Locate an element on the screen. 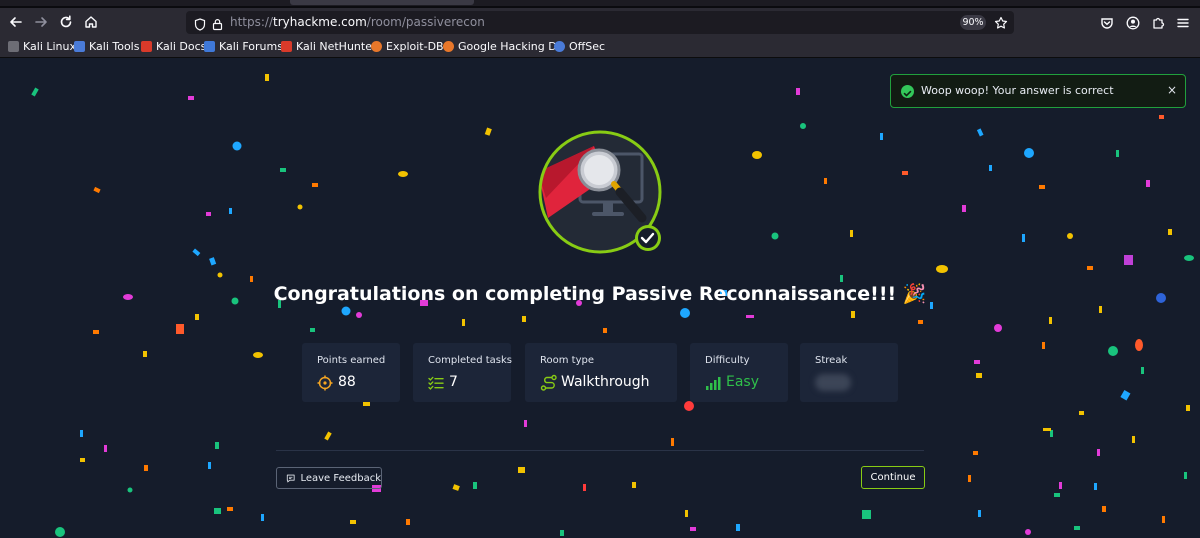  bookmark-exploit-db: Exploit-DB is located at coordinates (407, 46).